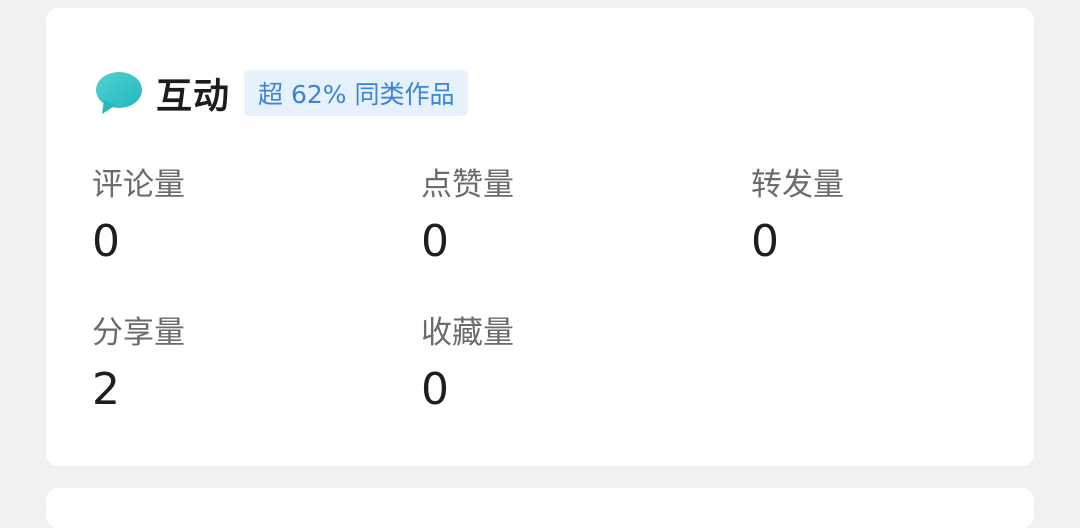  What do you see at coordinates (356, 93) in the screenshot?
I see `ranking-badge: 超 62% 同类作品` at bounding box center [356, 93].